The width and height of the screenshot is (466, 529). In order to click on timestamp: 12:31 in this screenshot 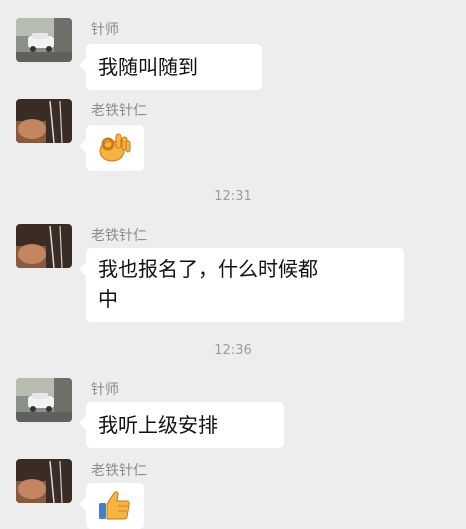, I will do `click(233, 196)`.